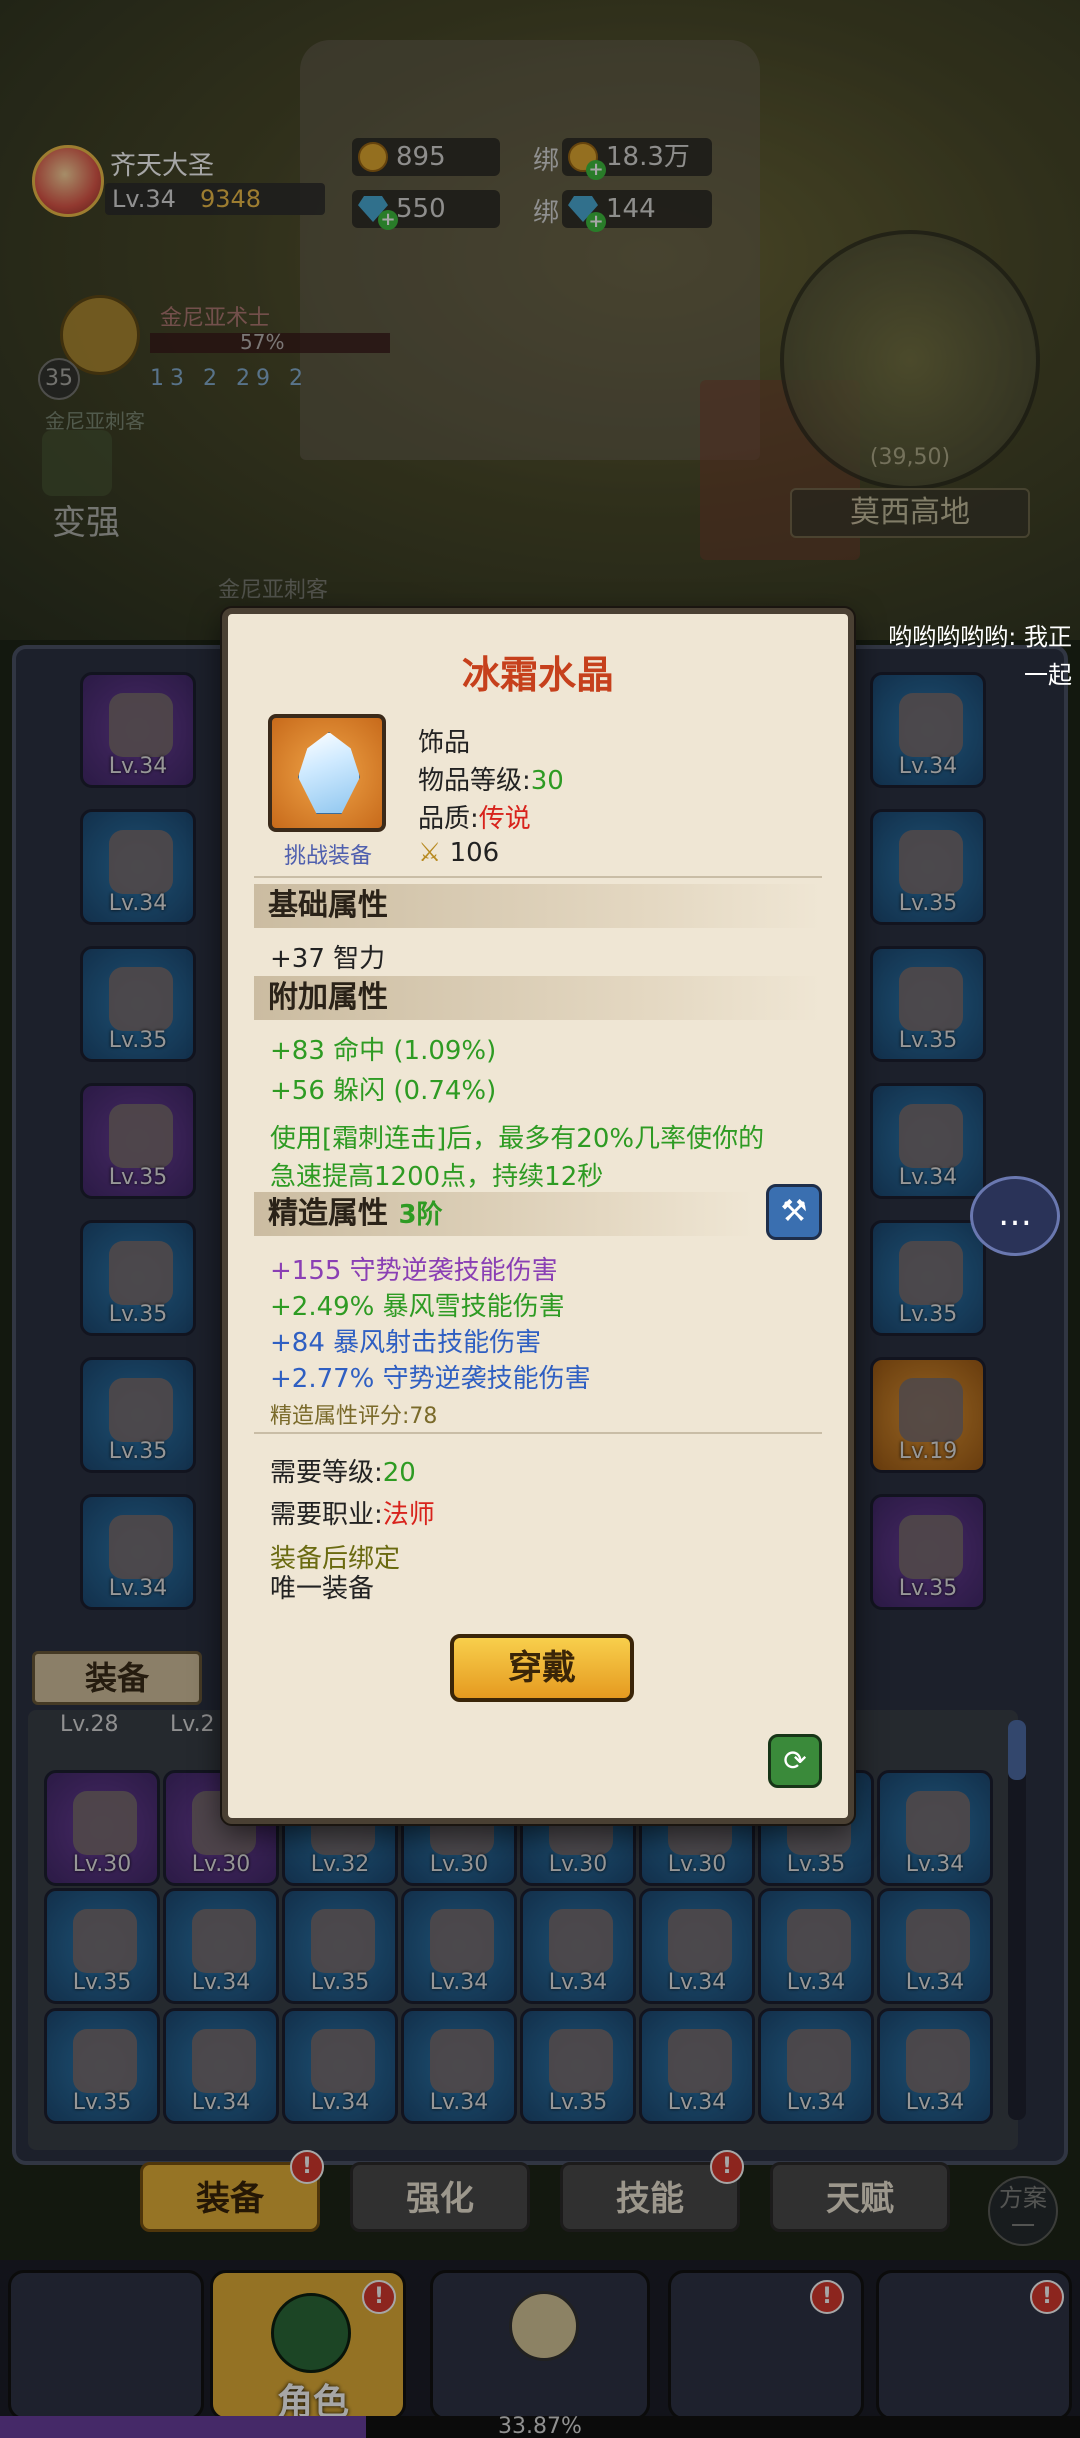 The width and height of the screenshot is (1080, 2438). I want to click on base-attr-header: 基础属性, so click(538, 906).